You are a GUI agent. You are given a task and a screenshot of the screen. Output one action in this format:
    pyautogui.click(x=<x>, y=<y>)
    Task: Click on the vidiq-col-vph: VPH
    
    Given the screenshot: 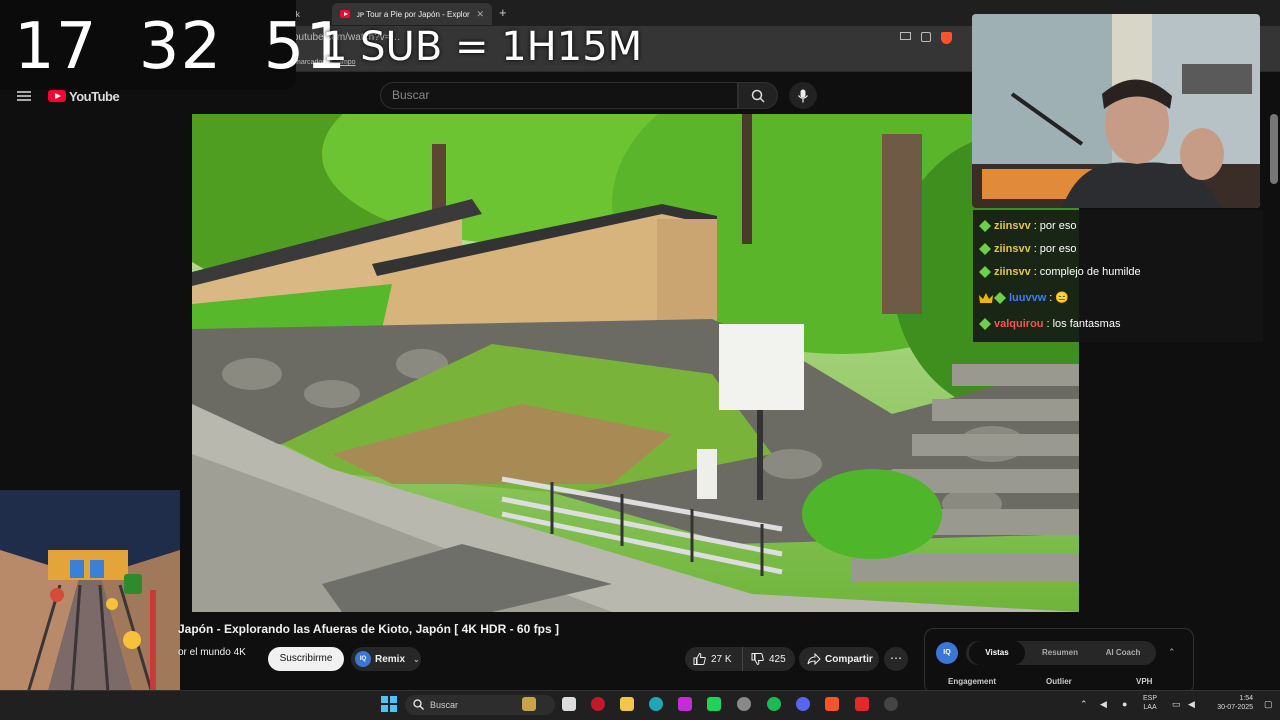 What is the action you would take?
    pyautogui.click(x=1144, y=681)
    